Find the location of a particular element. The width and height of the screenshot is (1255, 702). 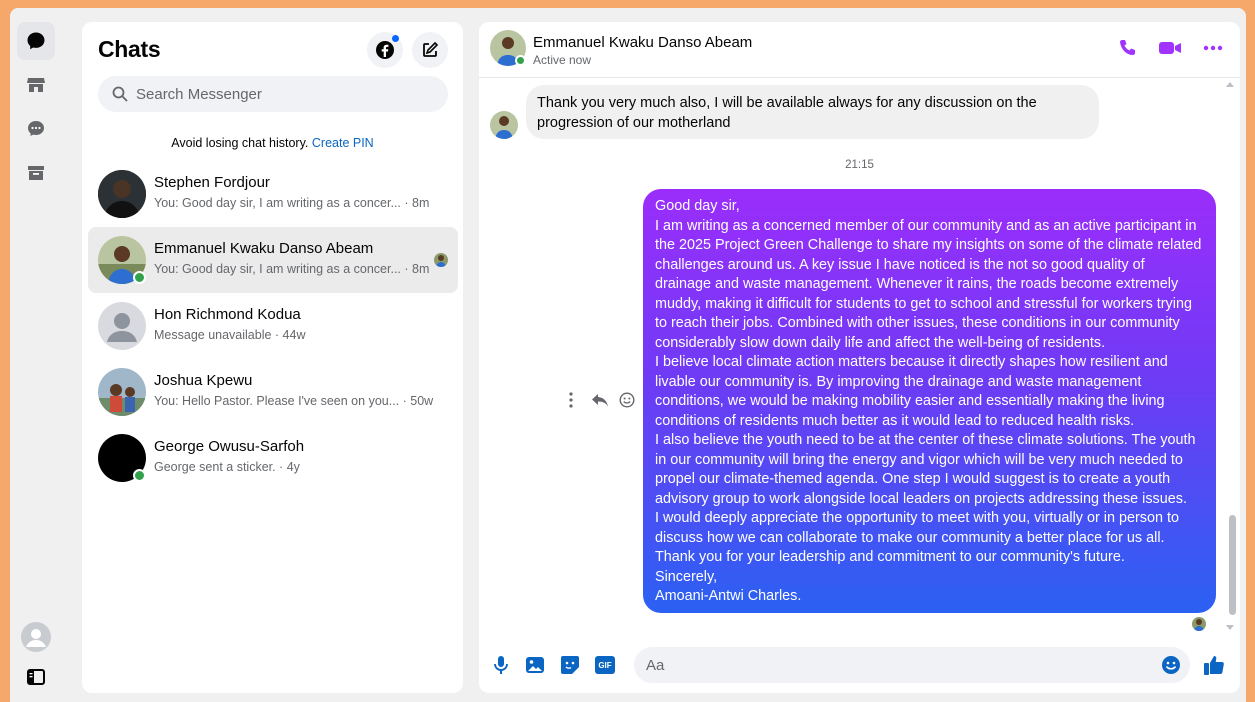

microphone-icon is located at coordinates (501, 665).